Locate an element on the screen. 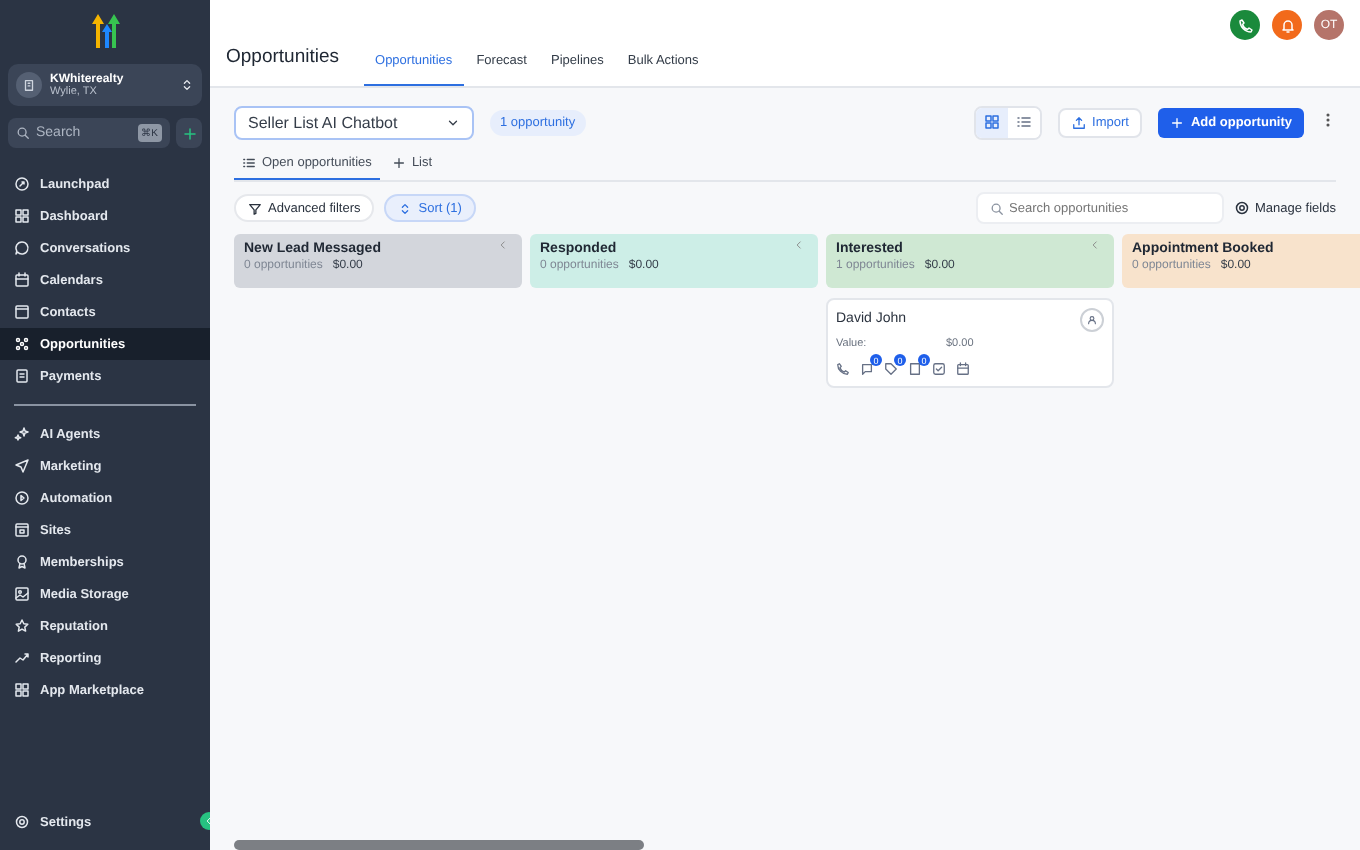  ribbon-icon is located at coordinates (22, 562).